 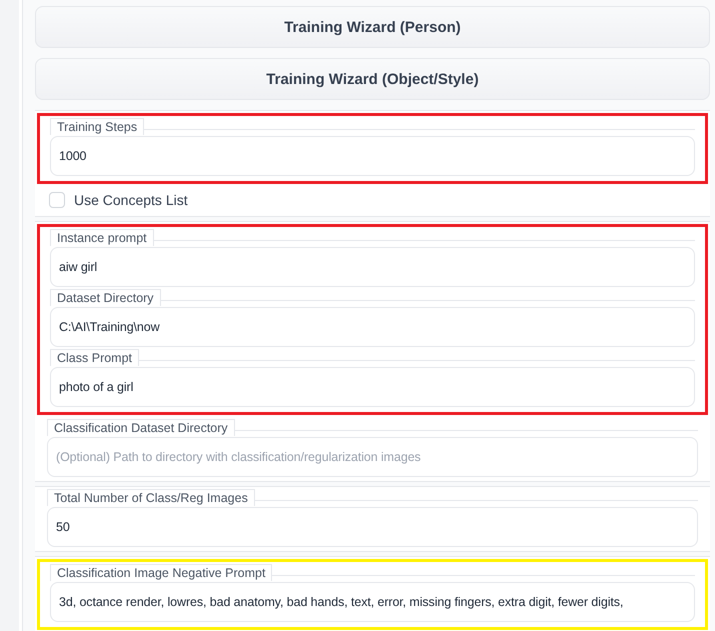 What do you see at coordinates (372, 527) in the screenshot?
I see `text-field: 50` at bounding box center [372, 527].